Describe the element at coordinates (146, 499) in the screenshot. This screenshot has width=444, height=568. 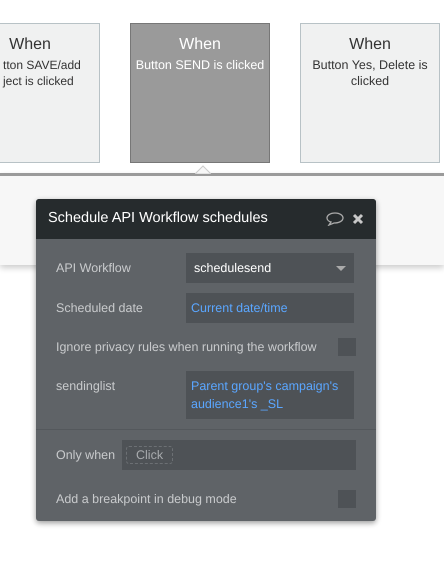
I see `field-label: Add a breakpoint in debug mode` at that location.